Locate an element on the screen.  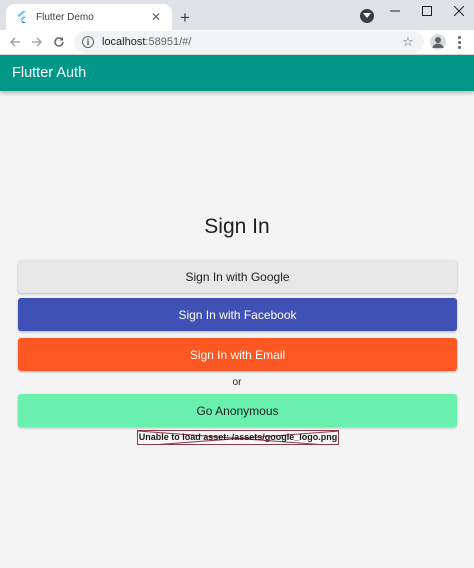
facebook-signin-label: Sign In with Facebook is located at coordinates (237, 314).